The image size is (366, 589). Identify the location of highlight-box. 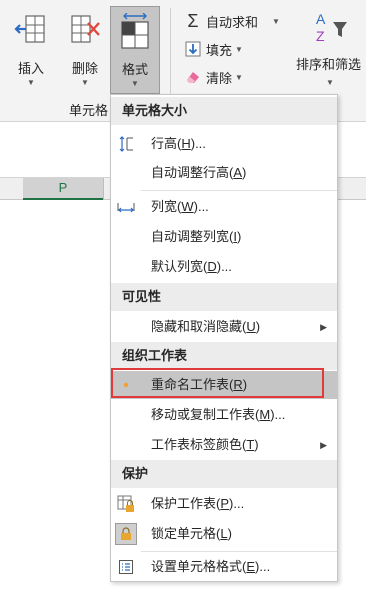
(217, 383).